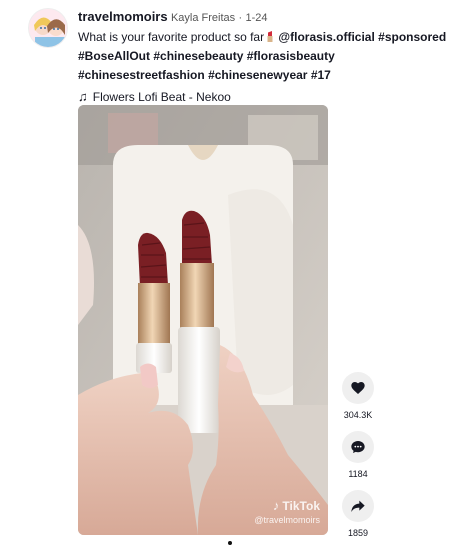 The width and height of the screenshot is (459, 550). I want to click on username: travelmomoirs, so click(123, 16).